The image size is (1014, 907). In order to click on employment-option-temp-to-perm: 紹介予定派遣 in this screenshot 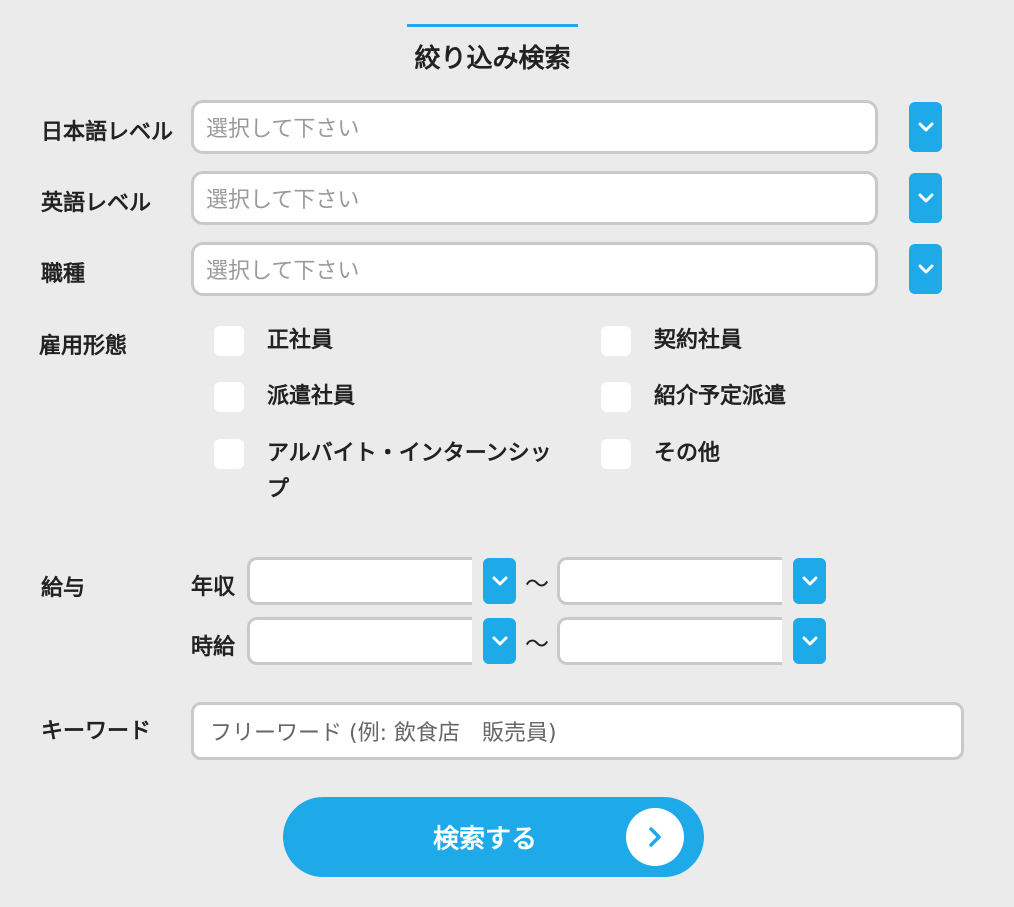, I will do `click(693, 398)`.